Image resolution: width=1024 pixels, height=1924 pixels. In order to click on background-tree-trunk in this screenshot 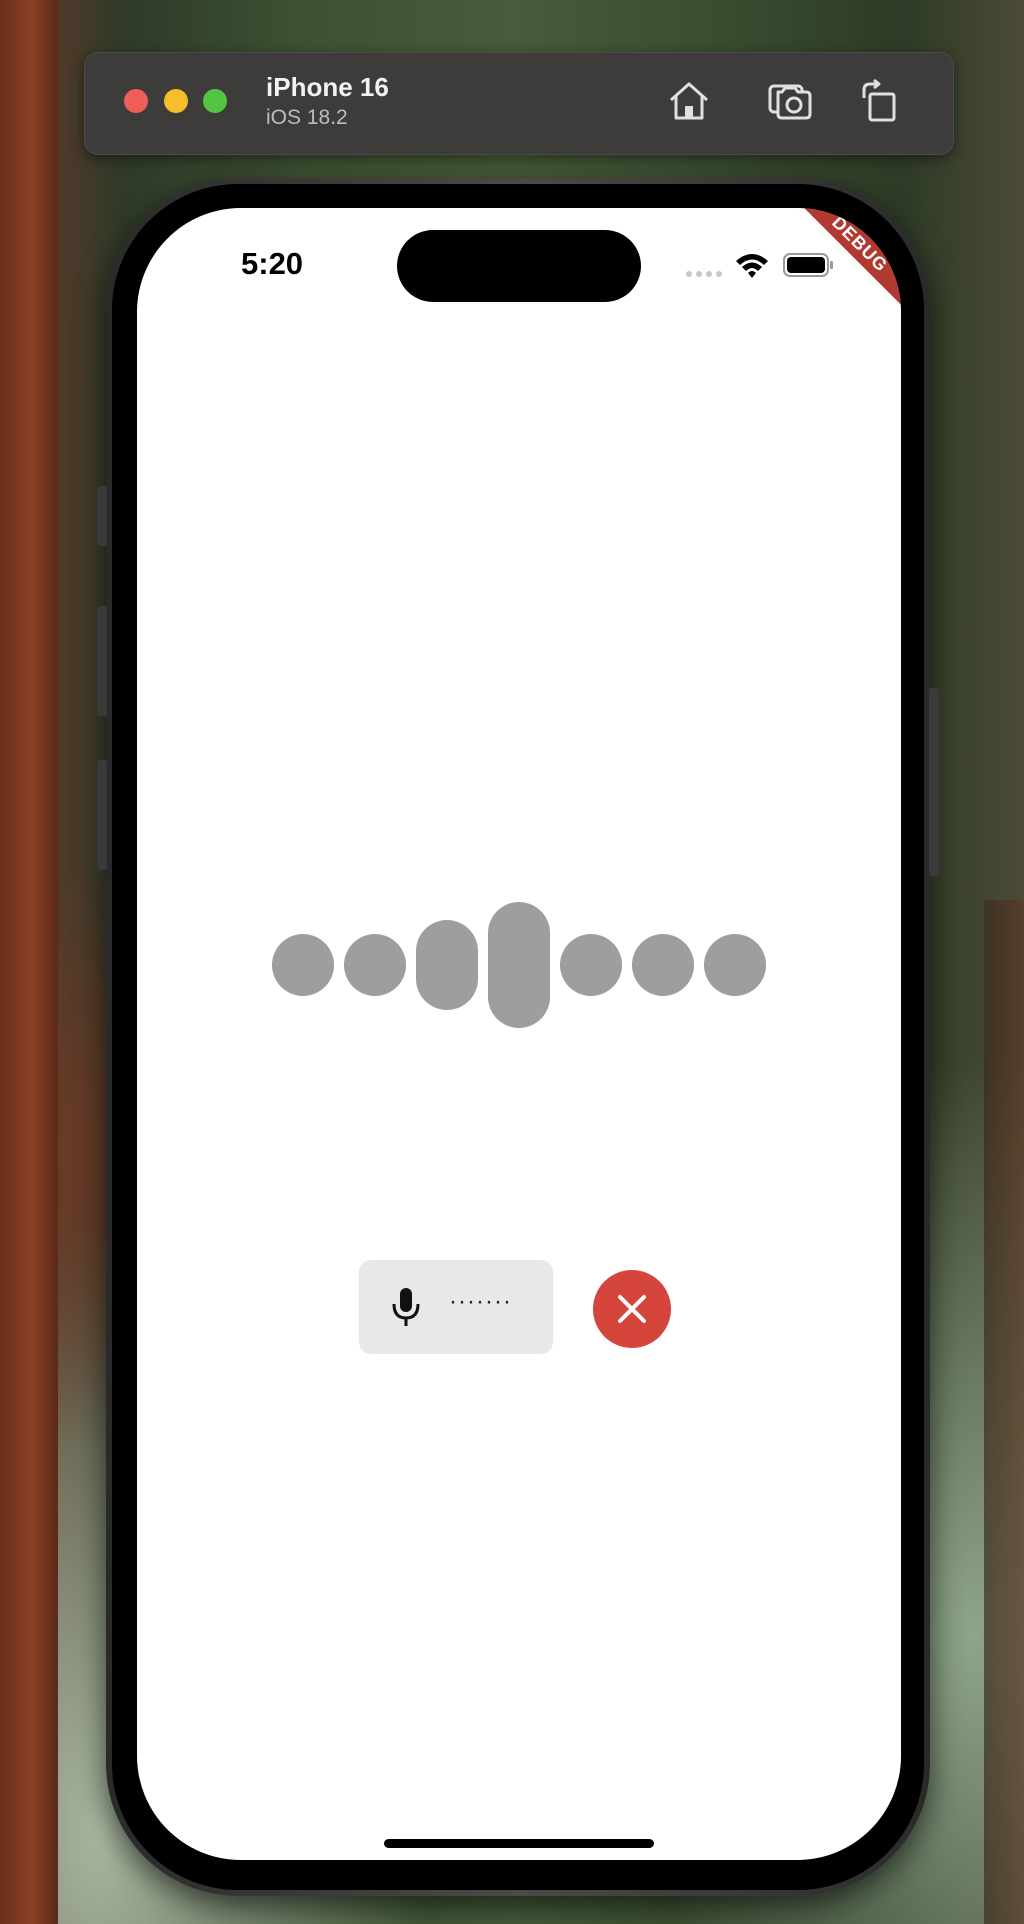, I will do `click(29, 962)`.